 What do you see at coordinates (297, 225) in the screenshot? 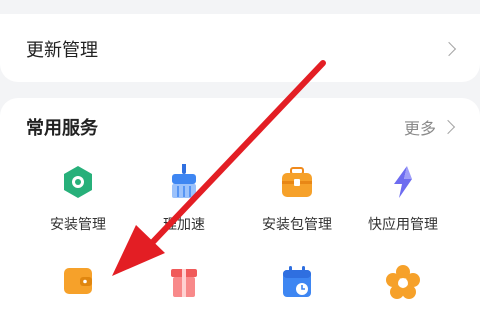
I see `service-label: 安装包管理` at bounding box center [297, 225].